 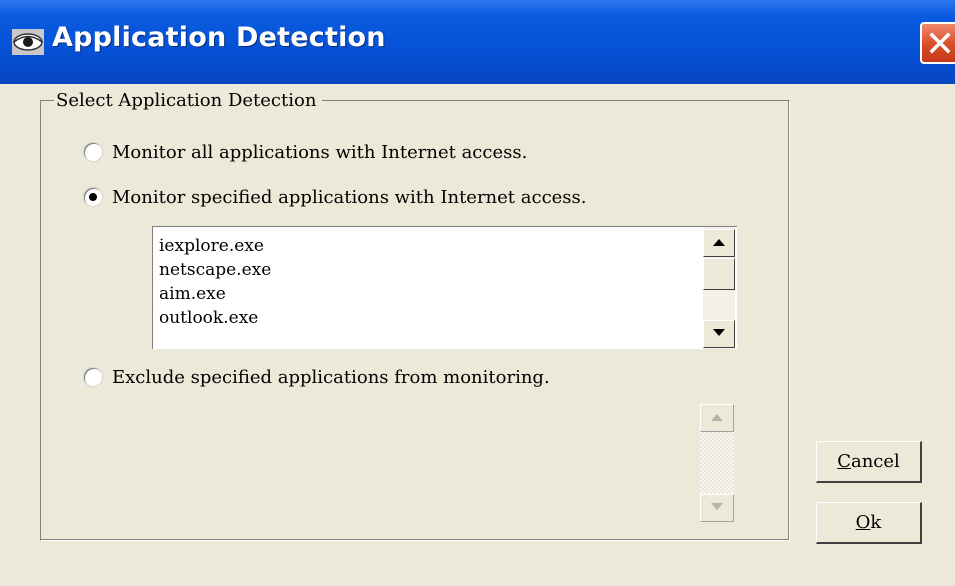 I want to click on group-legend: Select Application Detection, so click(x=188, y=100).